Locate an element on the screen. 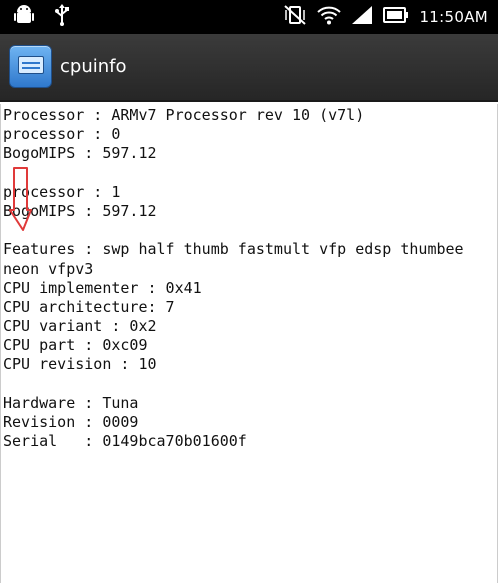 The height and width of the screenshot is (583, 498). signal-icon is located at coordinates (362, 17).